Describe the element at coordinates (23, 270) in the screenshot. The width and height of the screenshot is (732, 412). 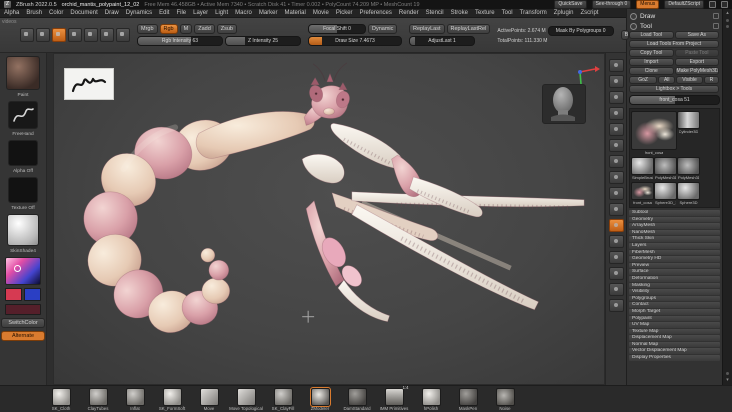
I see `color-picker` at that location.